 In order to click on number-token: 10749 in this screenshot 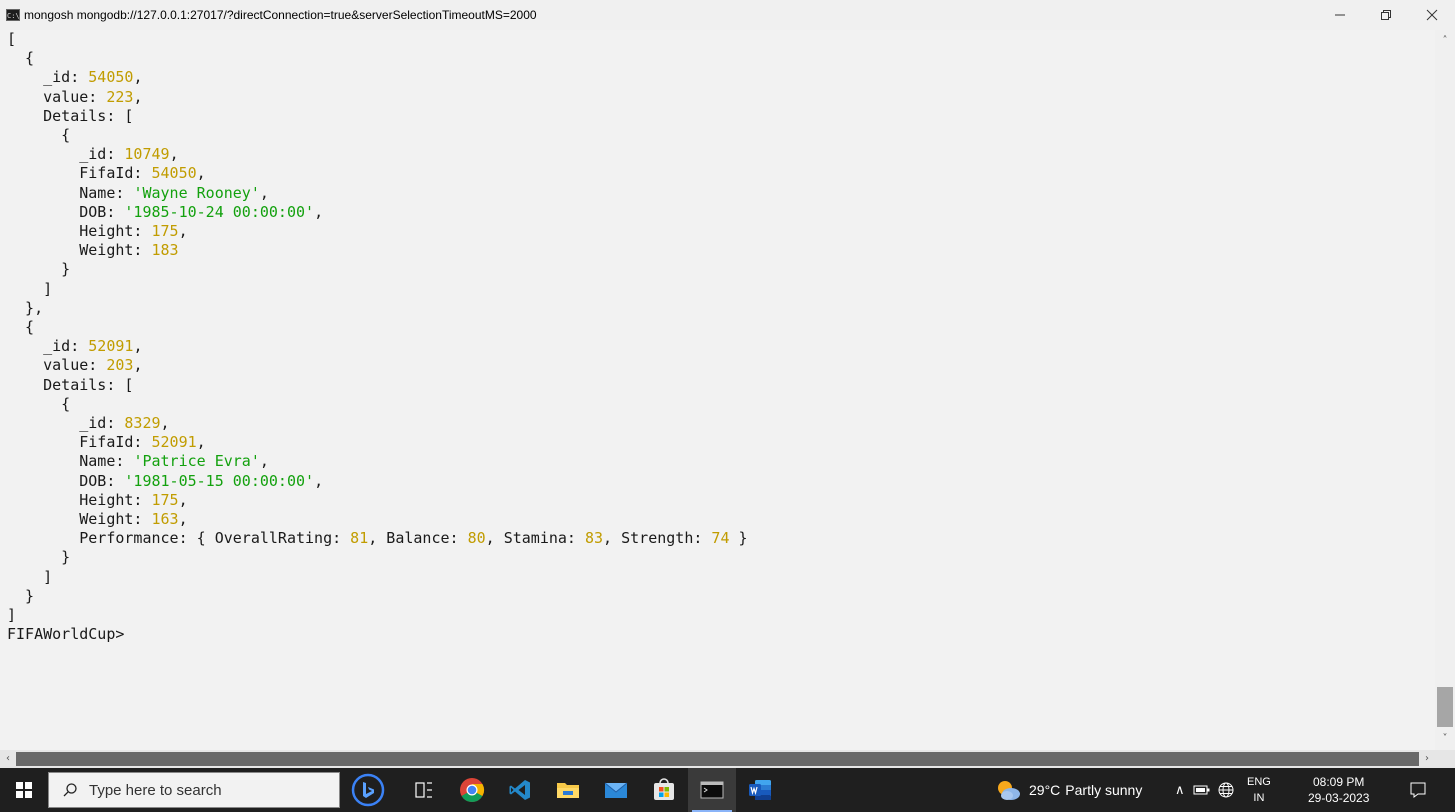, I will do `click(147, 154)`.